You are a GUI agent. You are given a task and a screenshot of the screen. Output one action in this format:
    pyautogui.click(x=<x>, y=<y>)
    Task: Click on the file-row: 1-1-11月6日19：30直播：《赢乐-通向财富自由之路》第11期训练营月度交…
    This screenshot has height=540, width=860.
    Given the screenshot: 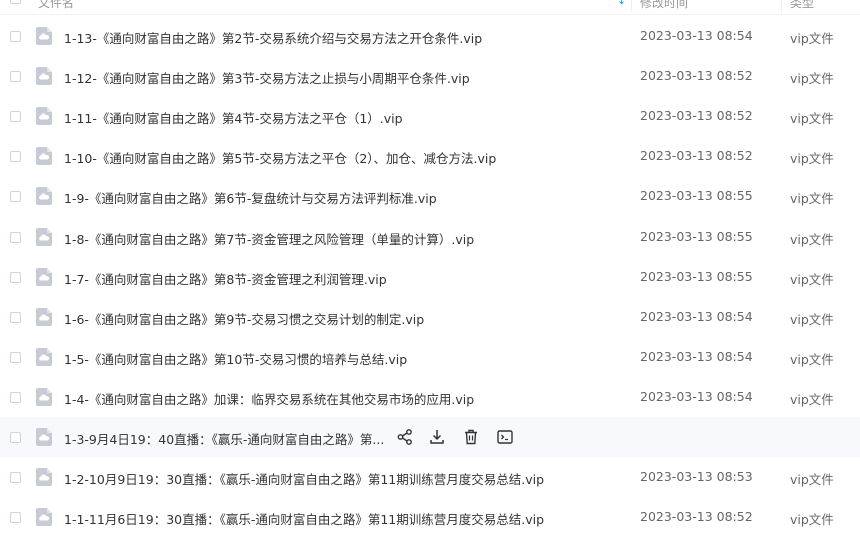 What is the action you would take?
    pyautogui.click(x=430, y=517)
    